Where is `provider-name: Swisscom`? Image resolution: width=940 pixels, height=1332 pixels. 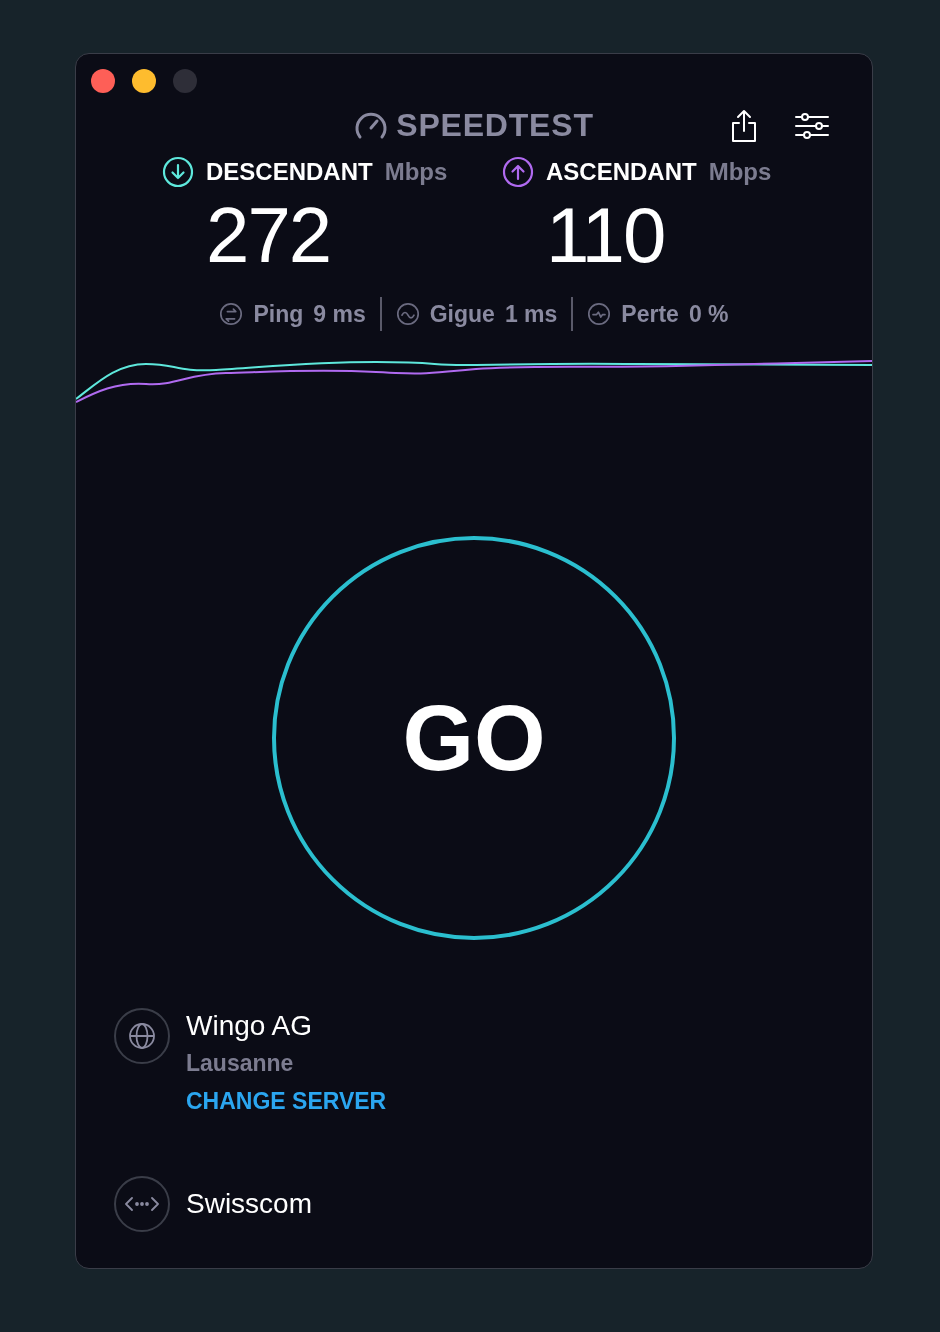
provider-name: Swisscom is located at coordinates (249, 1204).